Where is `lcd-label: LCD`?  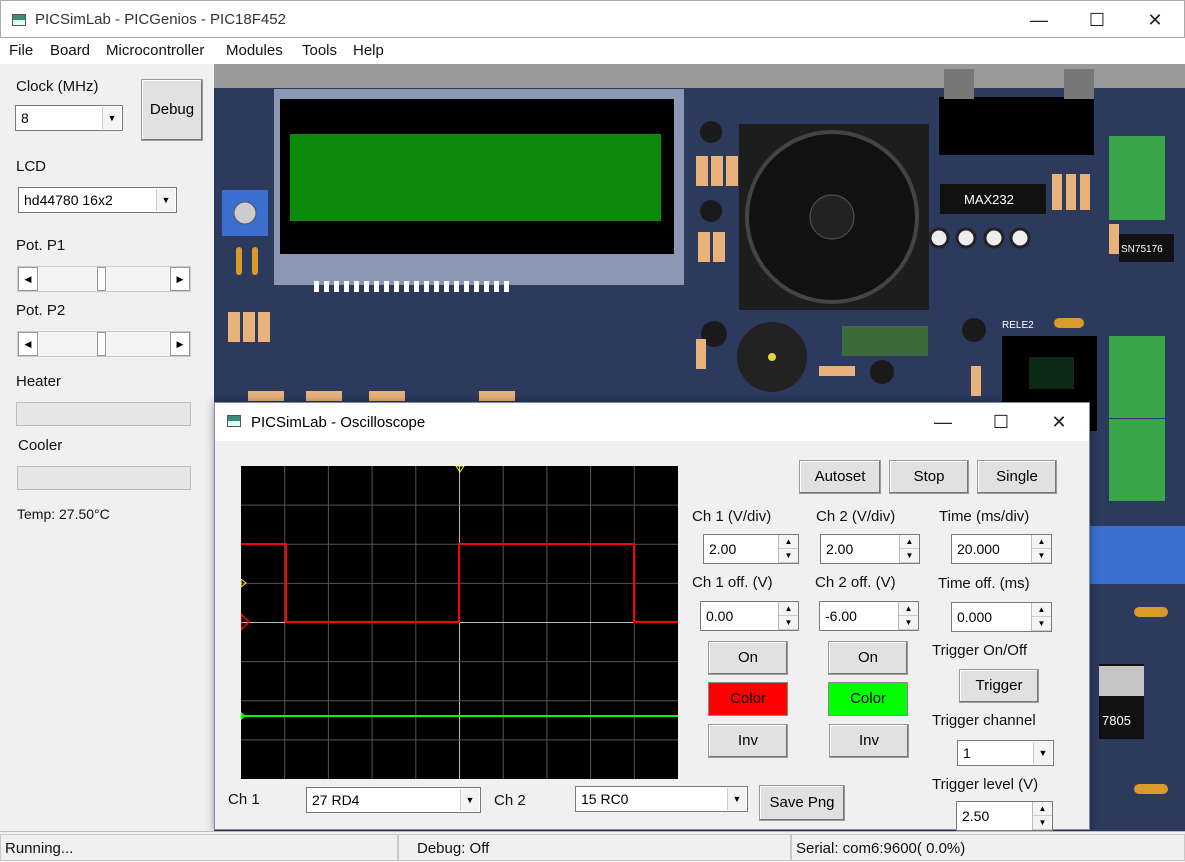
lcd-label: LCD is located at coordinates (31, 166).